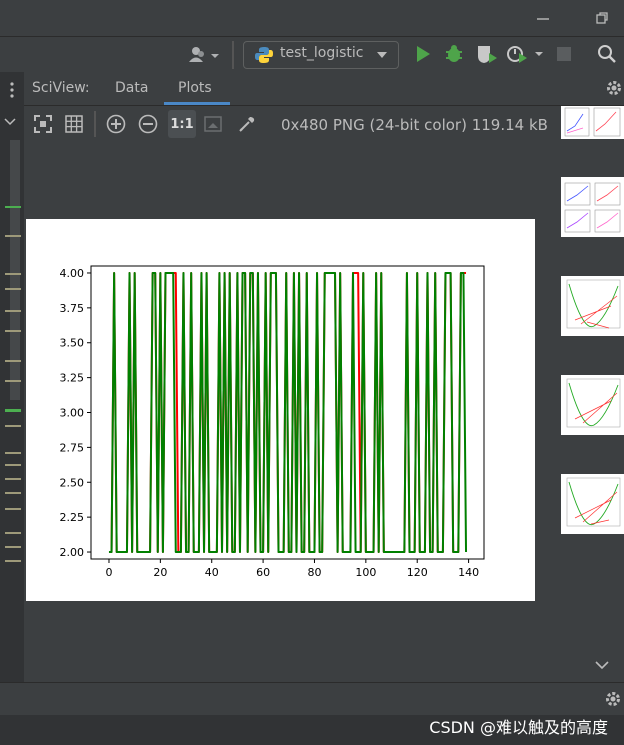 The image size is (624, 745). I want to click on coverage-icon, so click(487, 54).